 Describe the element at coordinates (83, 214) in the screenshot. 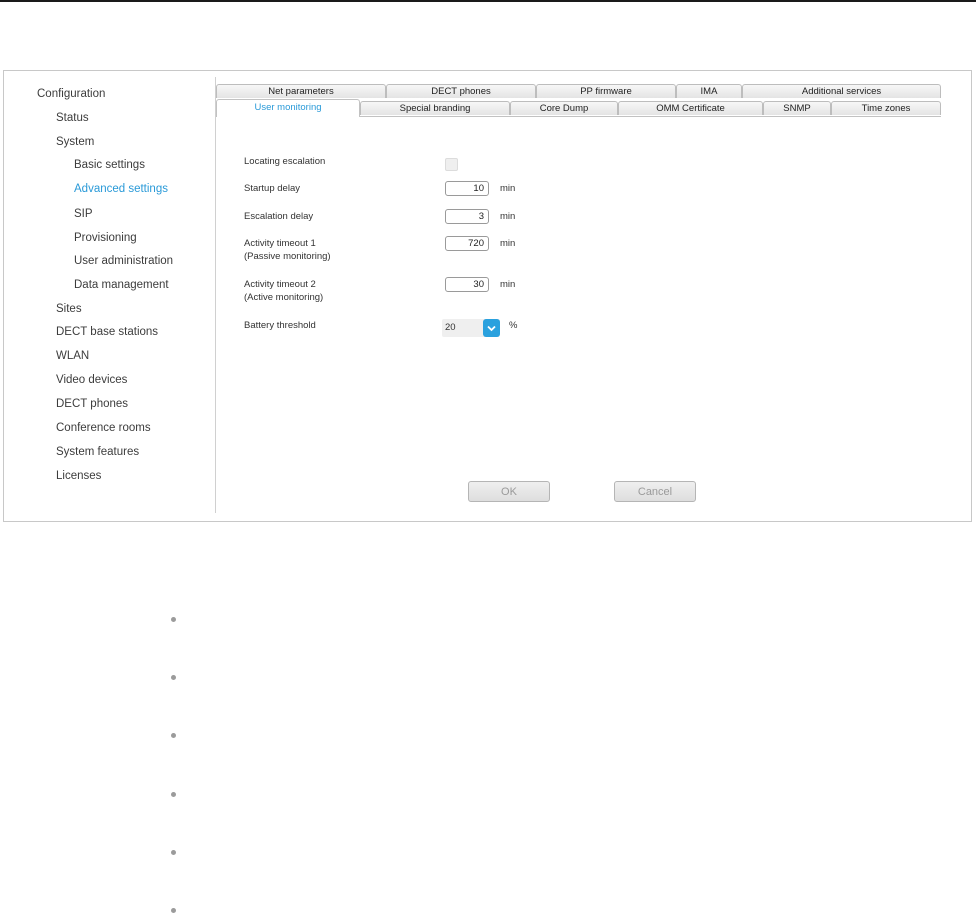

I see `sidebar-item-sip: SIP` at that location.